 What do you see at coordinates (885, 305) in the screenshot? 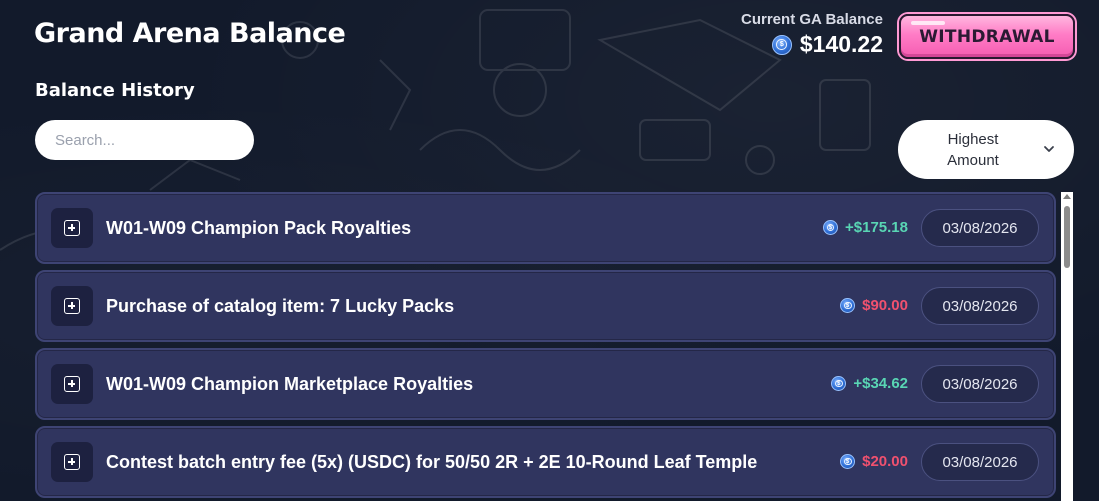
I see `amount-value: $90.00` at bounding box center [885, 305].